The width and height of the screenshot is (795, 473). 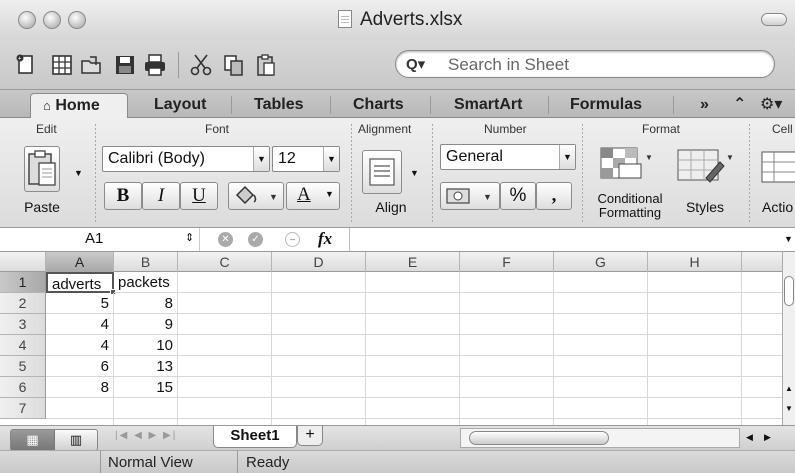 I want to click on fill-color-button: ▼, so click(x=256, y=196).